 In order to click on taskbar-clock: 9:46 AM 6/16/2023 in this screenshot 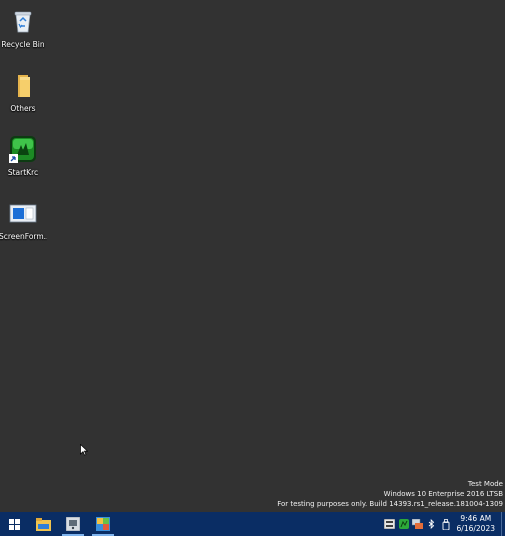, I will do `click(477, 524)`.